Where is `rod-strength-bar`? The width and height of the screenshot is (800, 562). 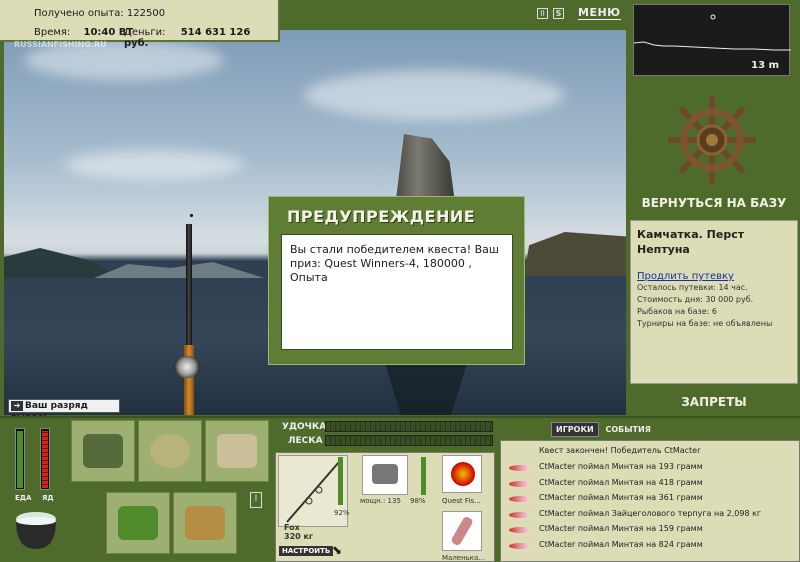
rod-strength-bar is located at coordinates (409, 426).